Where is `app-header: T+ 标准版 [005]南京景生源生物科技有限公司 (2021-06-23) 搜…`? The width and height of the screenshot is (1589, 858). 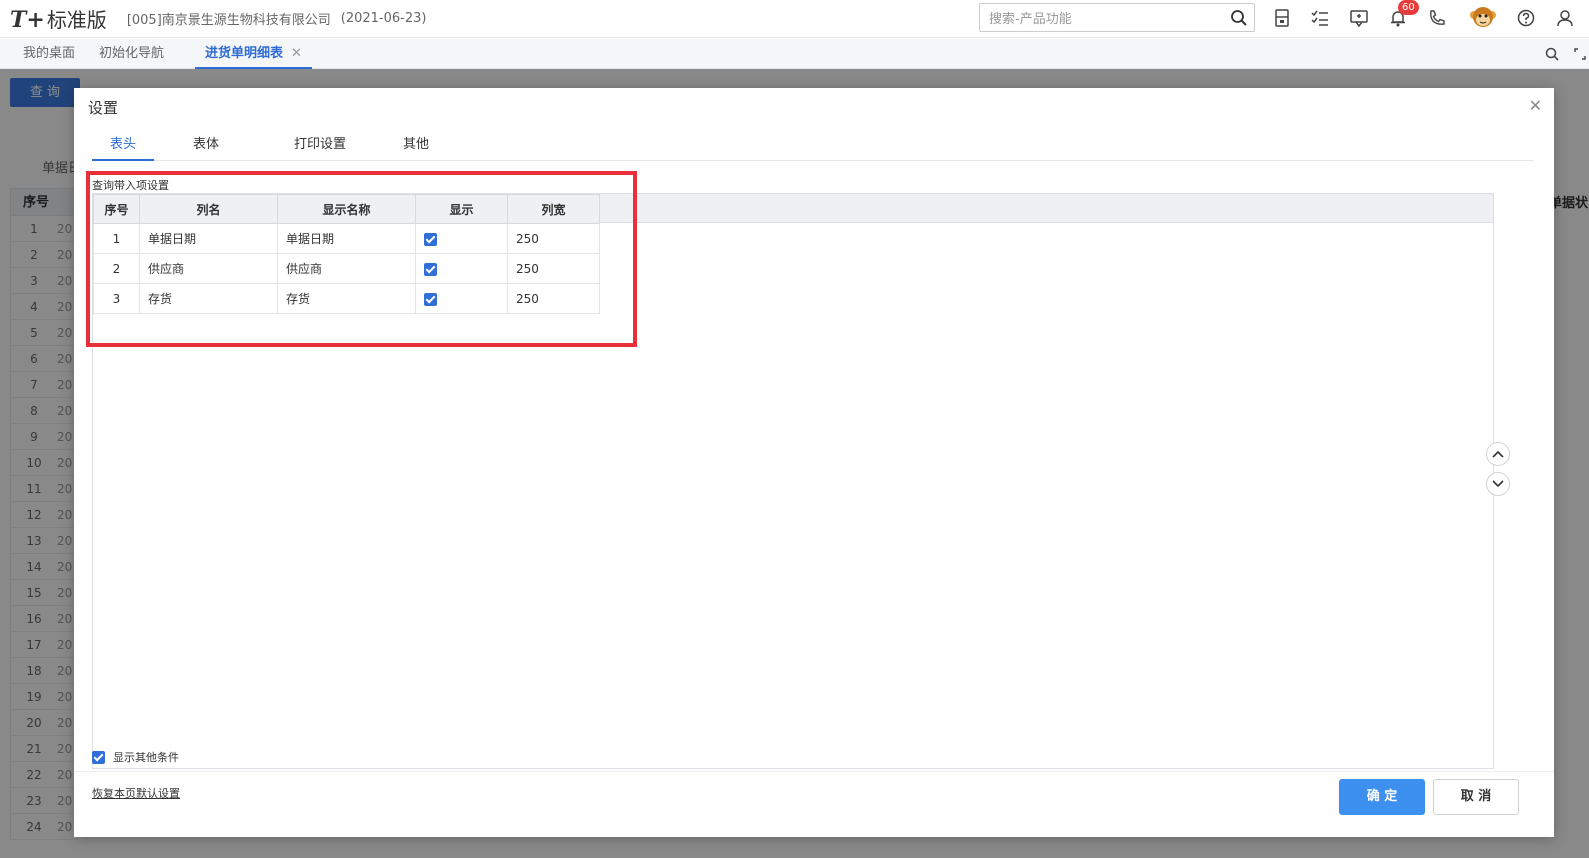
app-header: T+ 标准版 [005]南京景生源生物科技有限公司 (2021-06-23) 搜… is located at coordinates (794, 19).